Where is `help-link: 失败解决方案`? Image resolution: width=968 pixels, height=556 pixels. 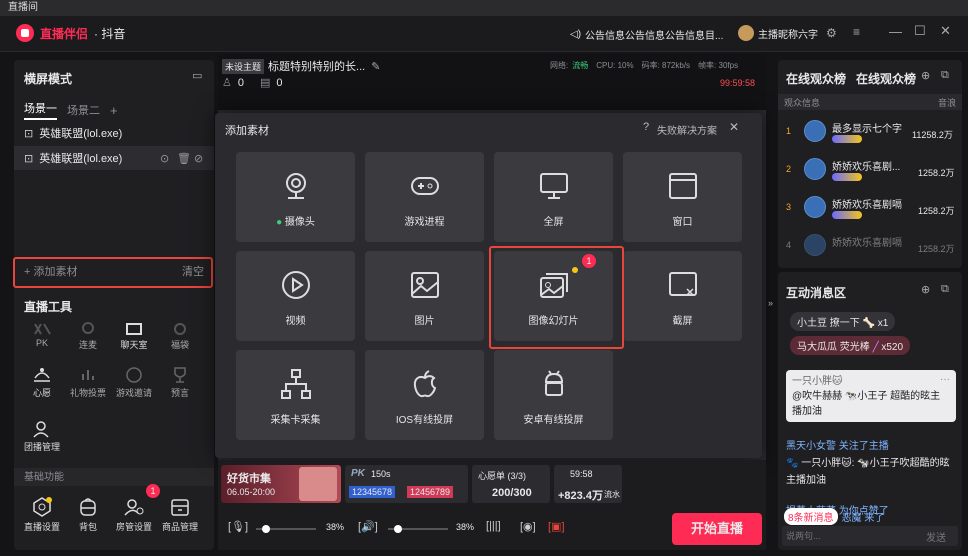
help-link: 失败解决方案 is located at coordinates (687, 129).